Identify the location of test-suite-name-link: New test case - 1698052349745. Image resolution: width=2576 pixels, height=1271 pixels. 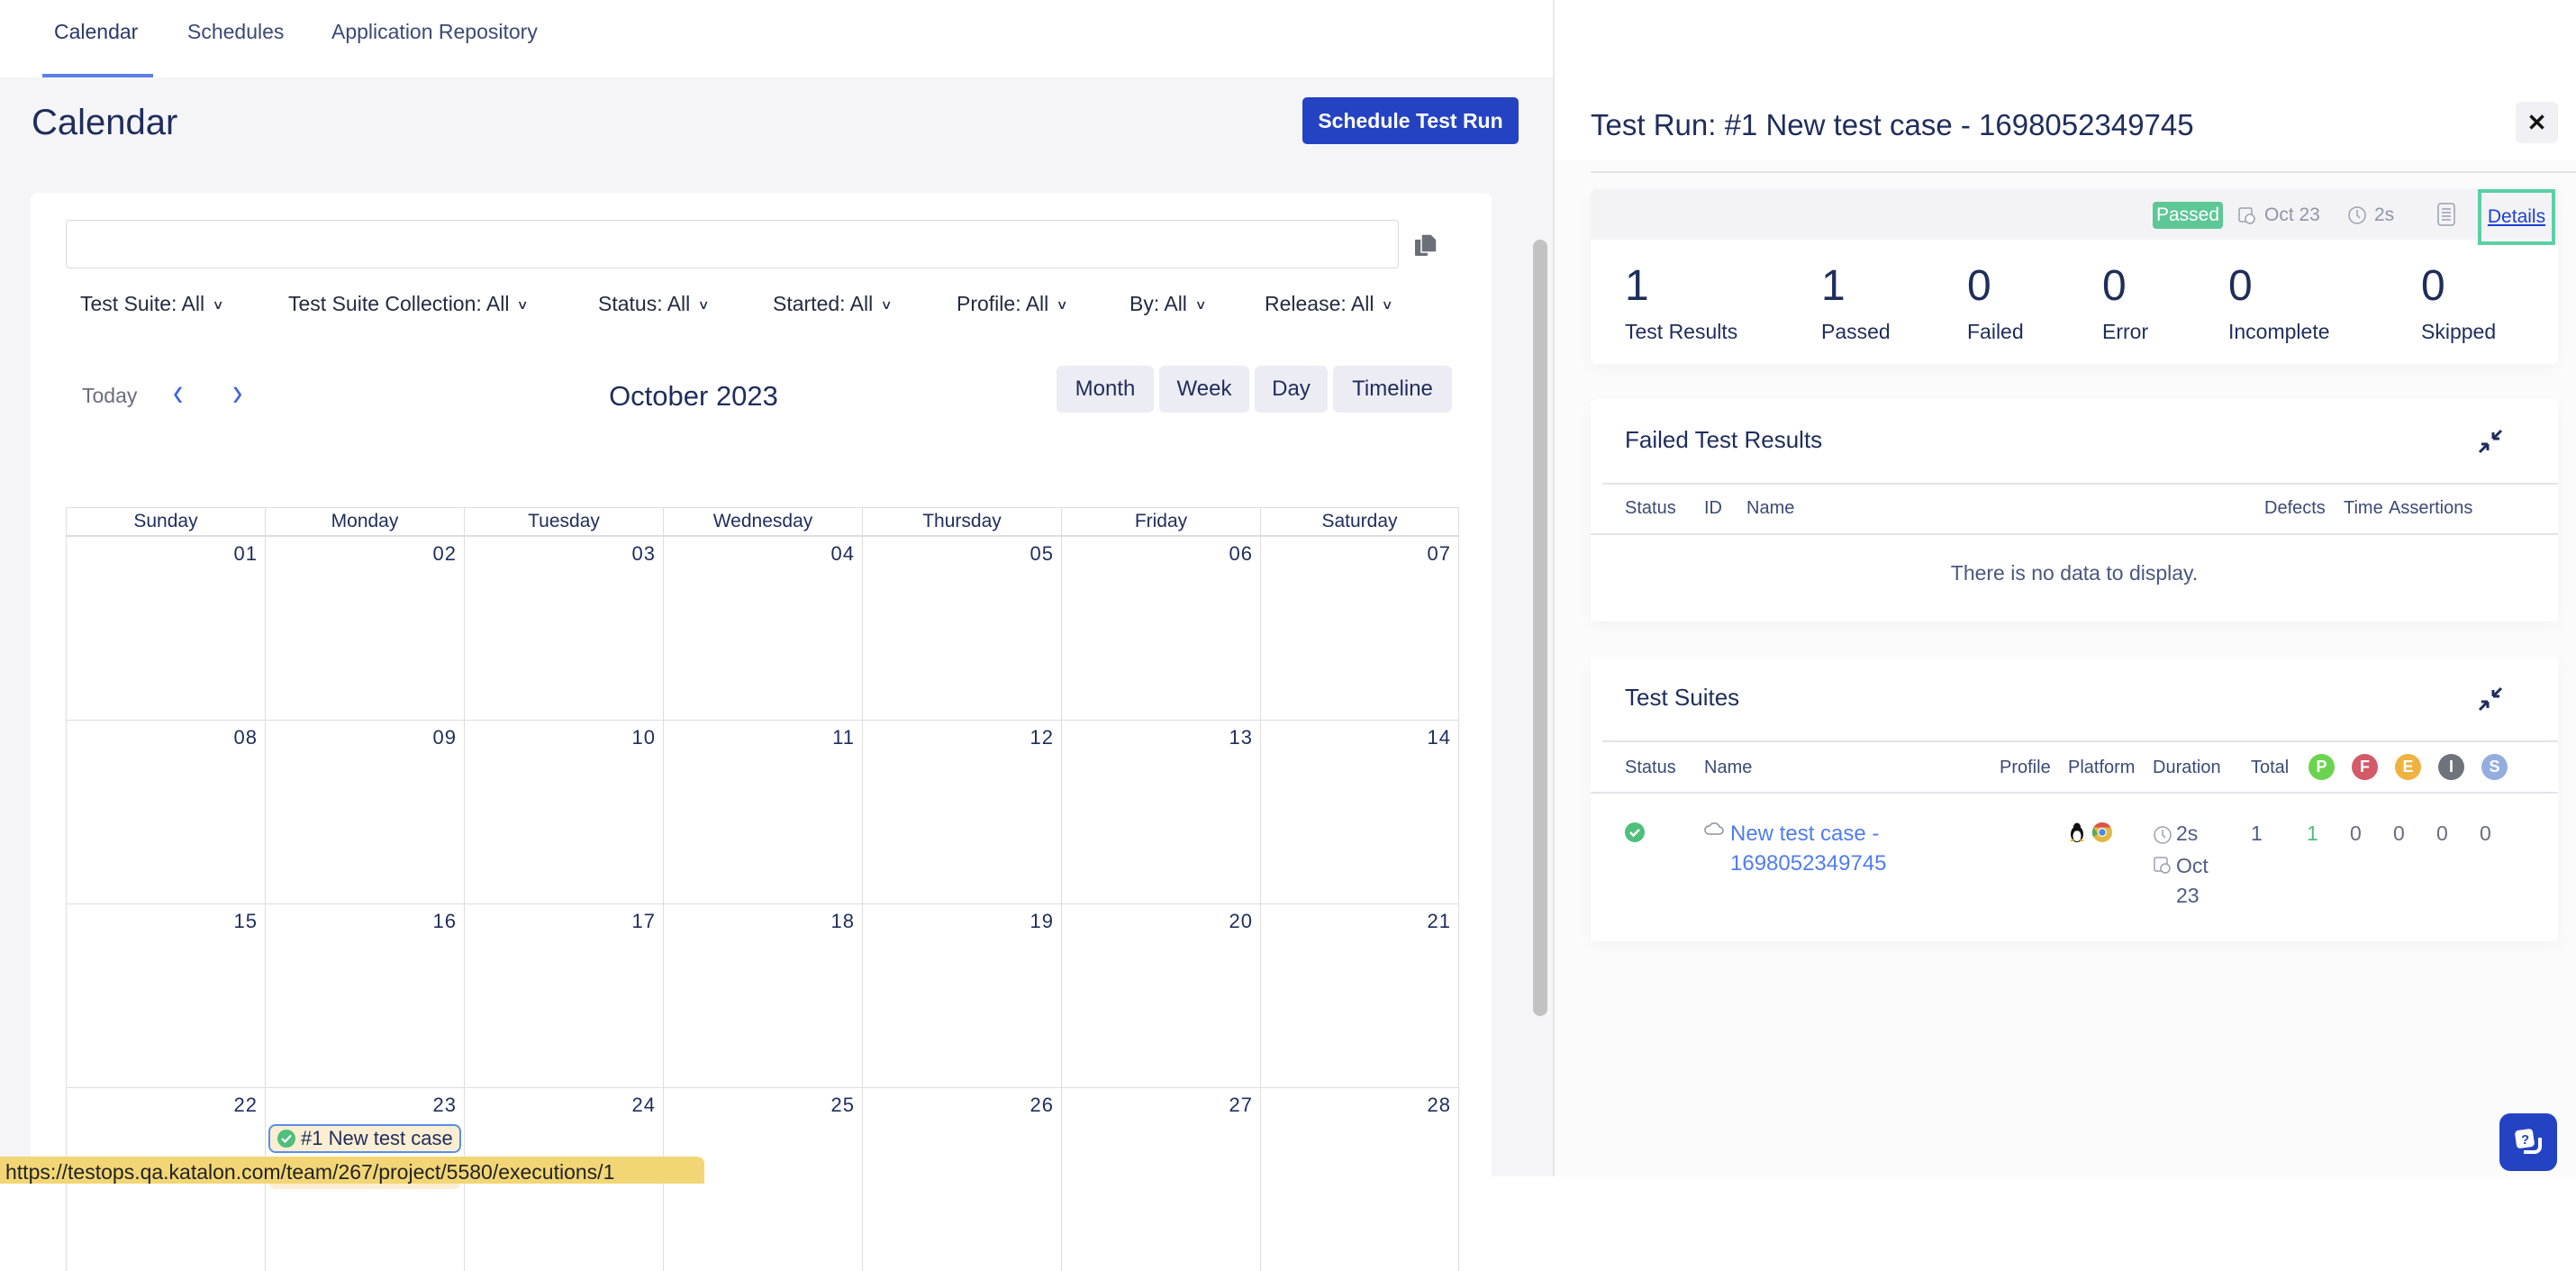
(1847, 848).